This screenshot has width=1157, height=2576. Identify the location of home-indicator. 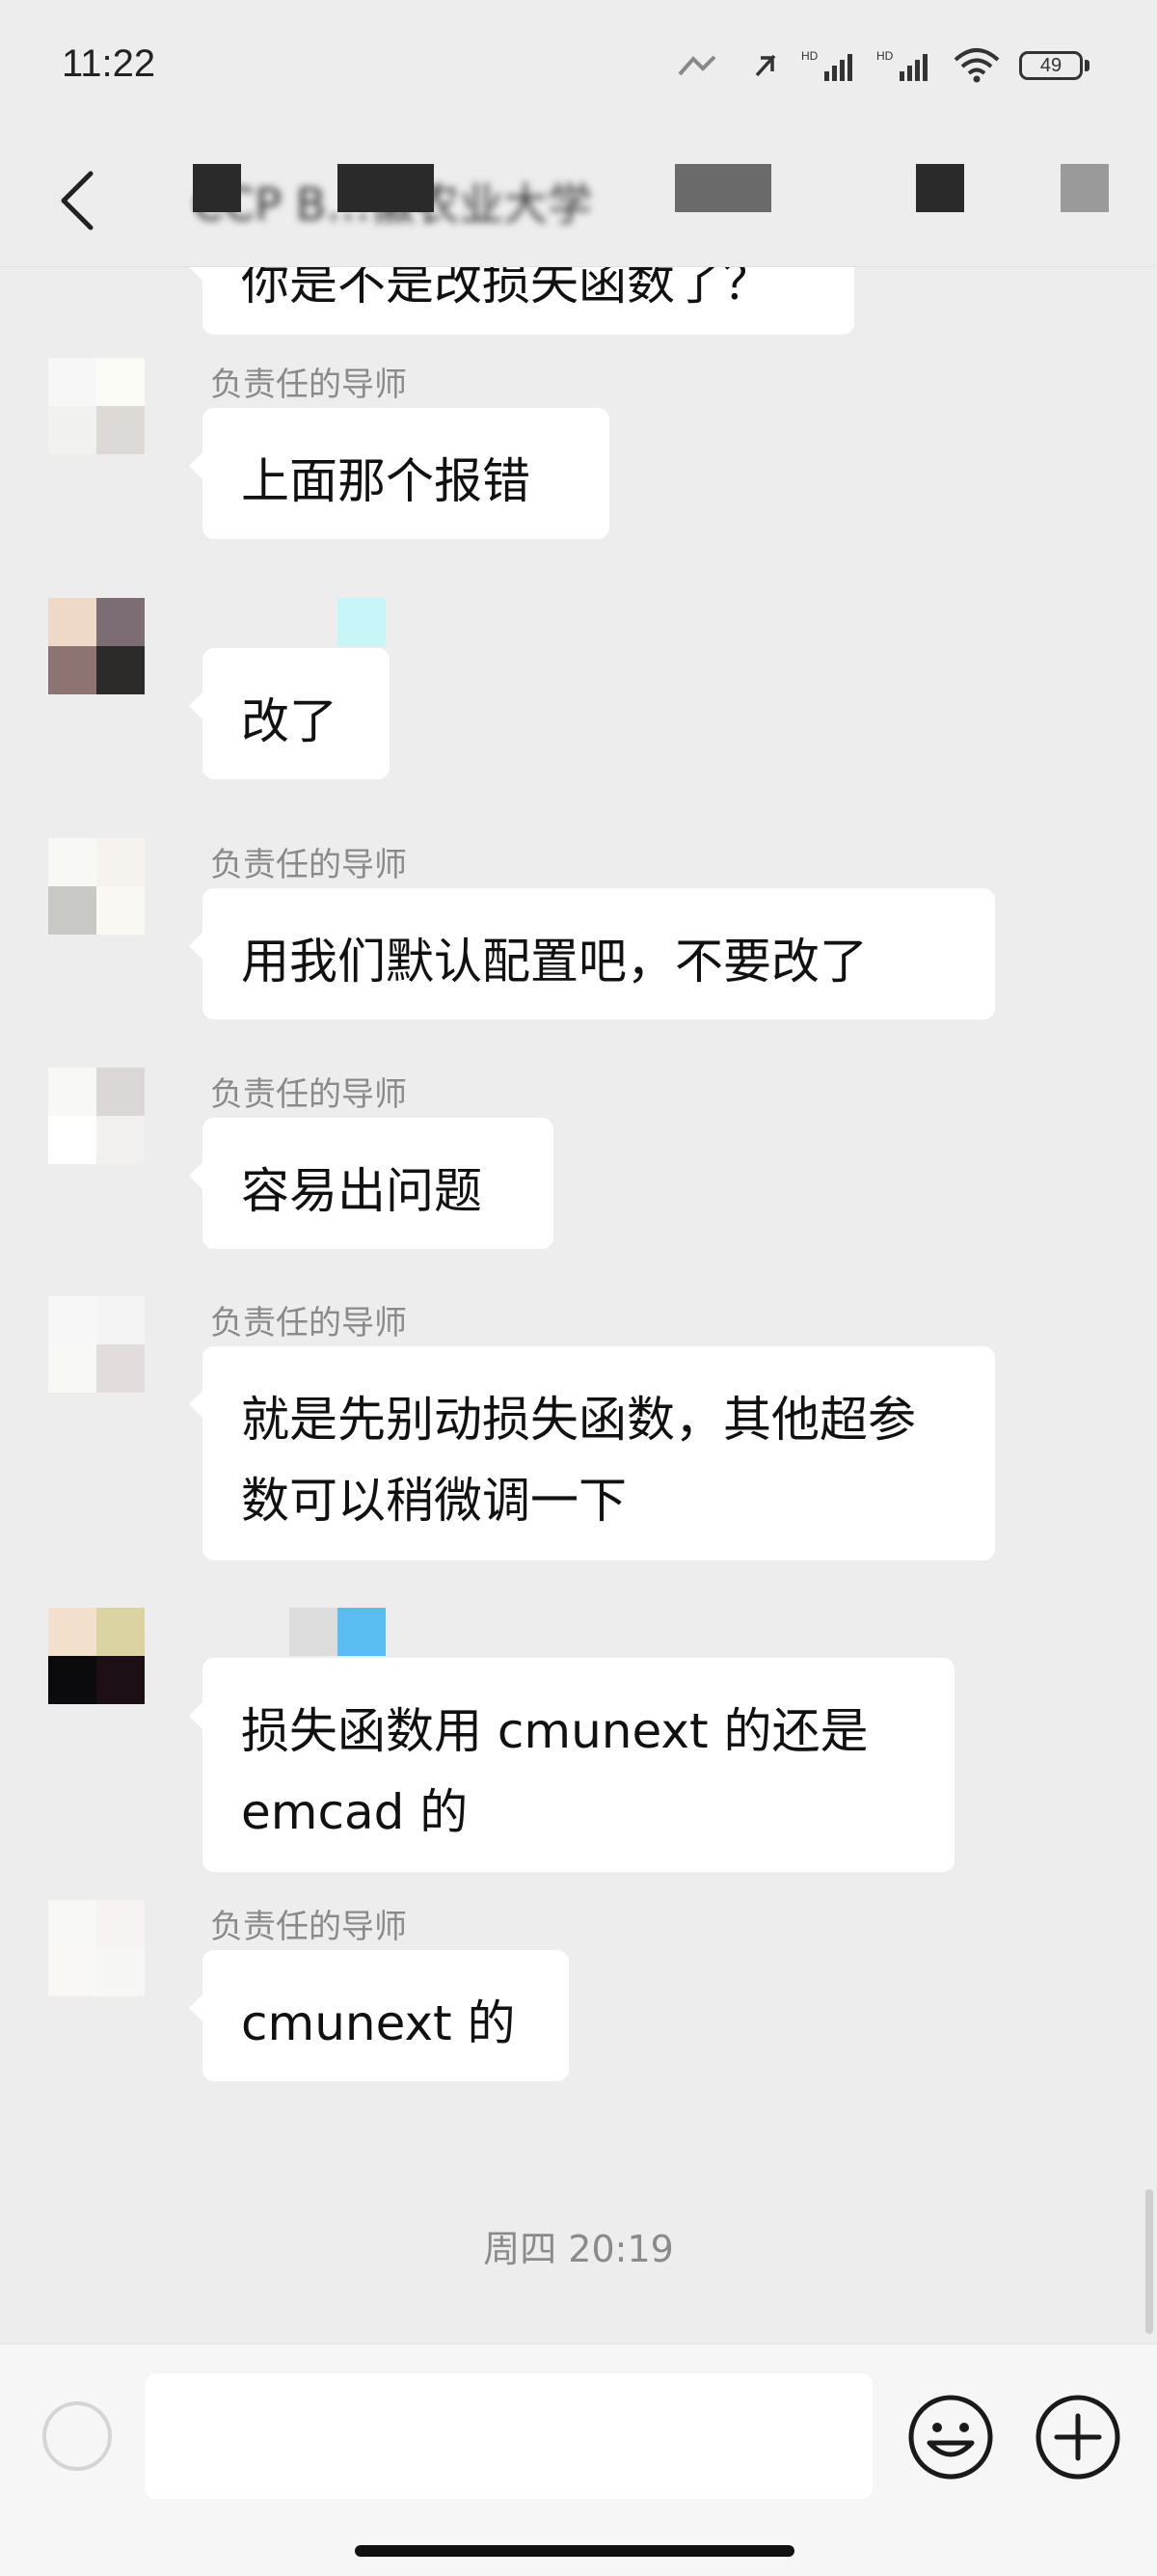
(574, 2551).